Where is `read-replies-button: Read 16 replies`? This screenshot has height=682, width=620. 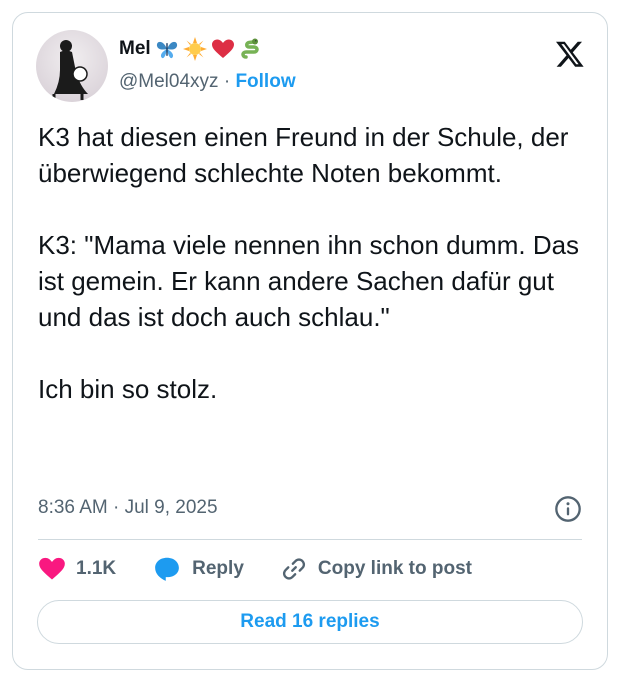
read-replies-button: Read 16 replies is located at coordinates (310, 622).